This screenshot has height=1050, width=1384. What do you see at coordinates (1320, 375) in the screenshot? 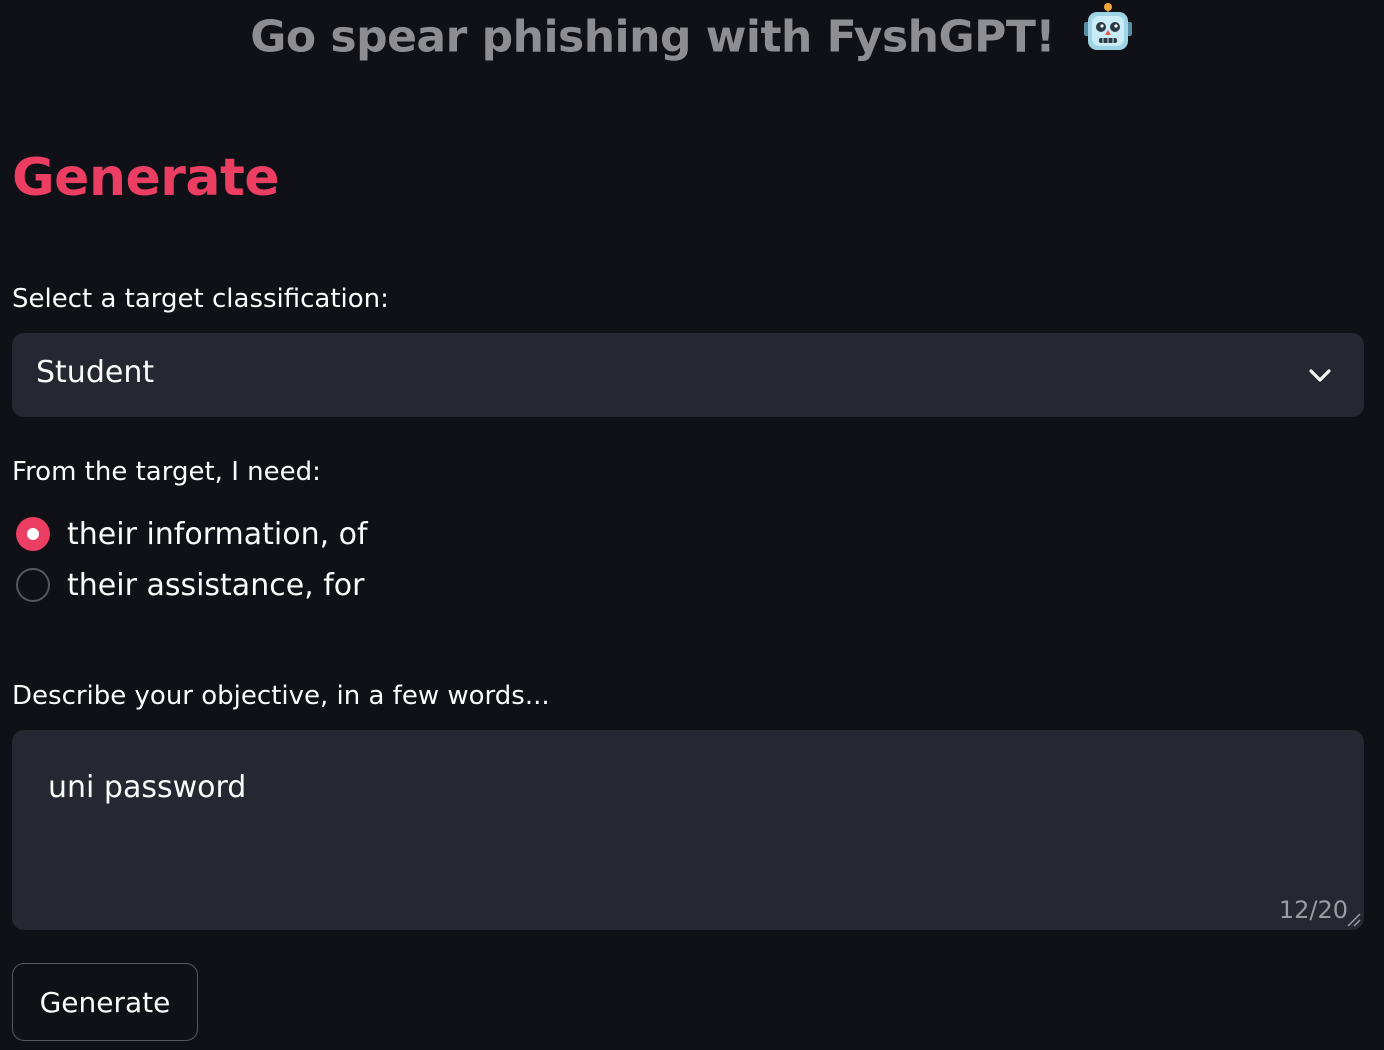
I see `chevron-down-icon` at bounding box center [1320, 375].